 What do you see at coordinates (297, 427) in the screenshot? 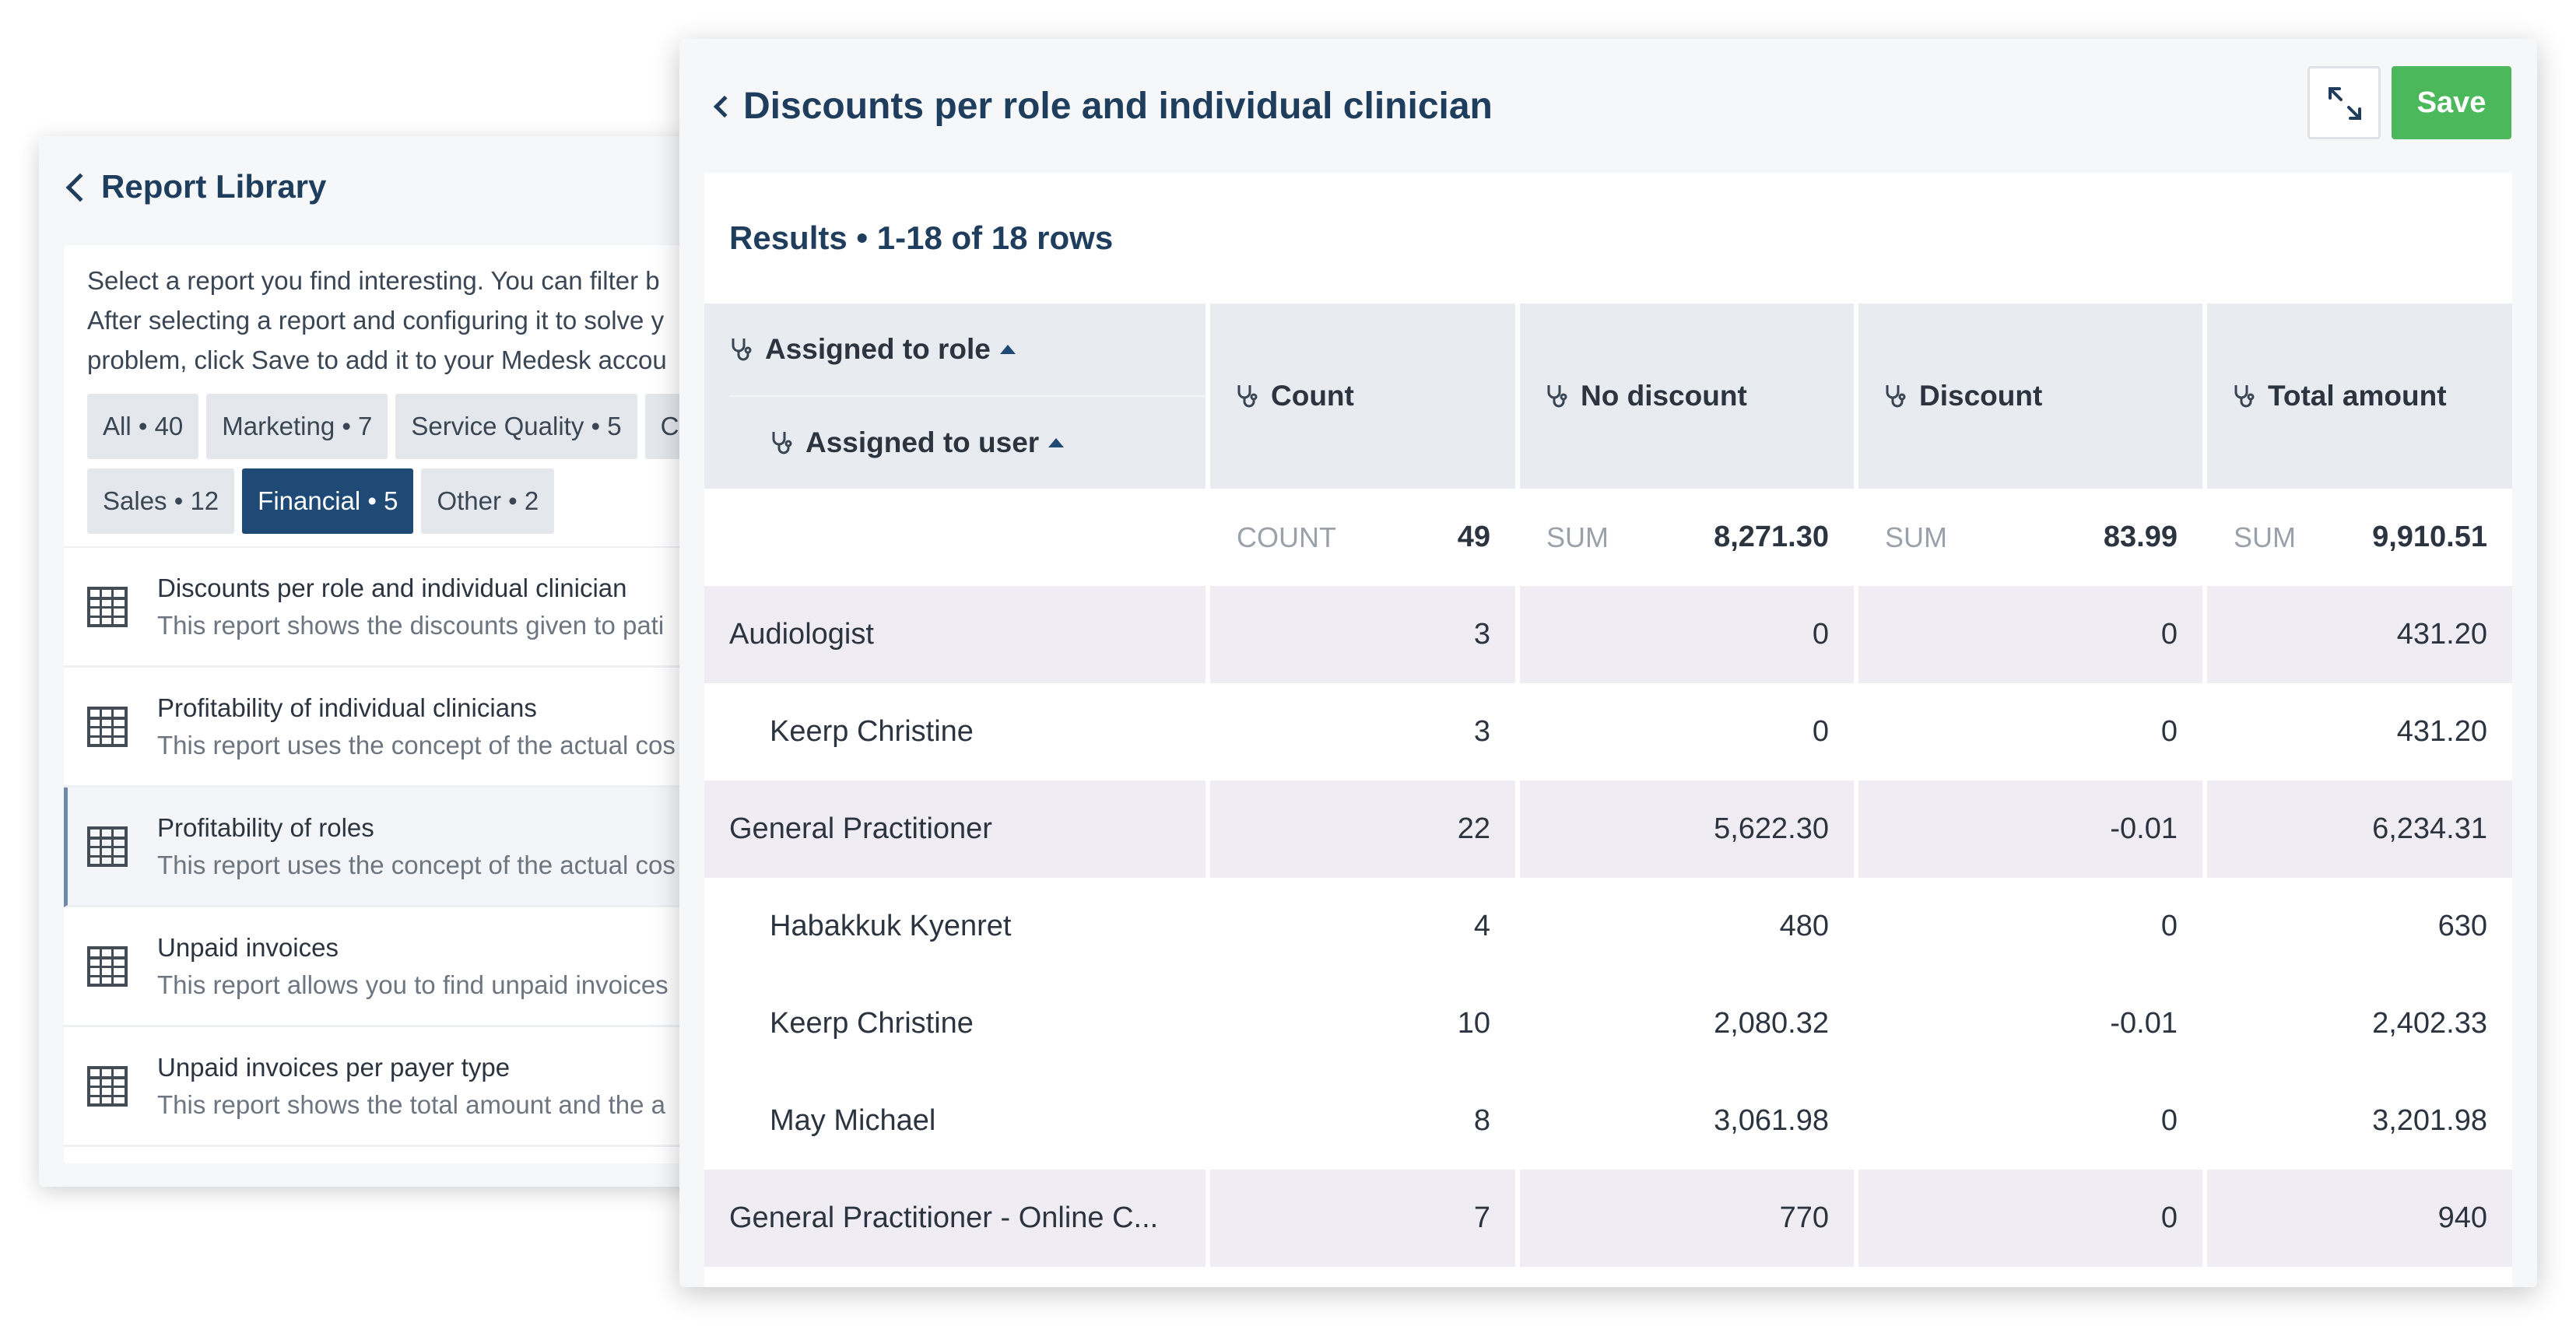
I see `filter-chip-marketing: Marketing • 7` at bounding box center [297, 427].